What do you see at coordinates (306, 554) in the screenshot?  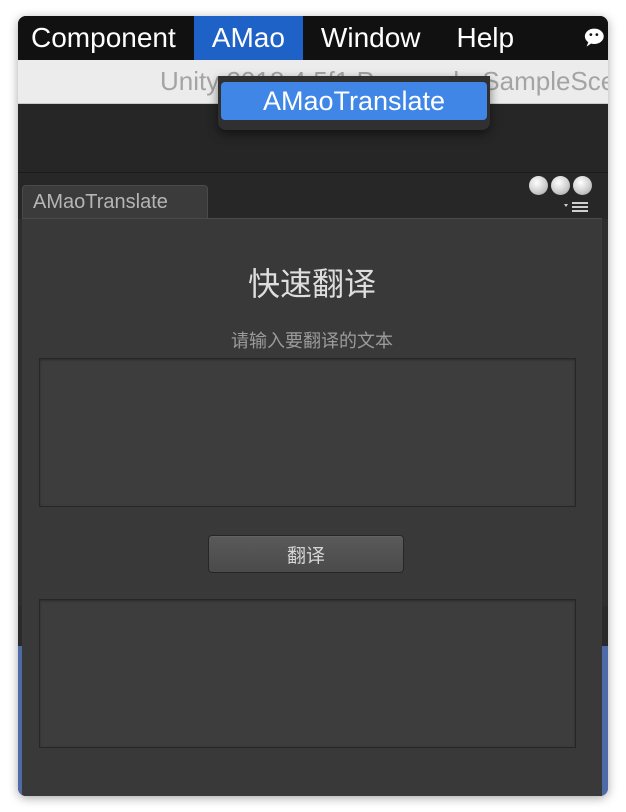 I see `translate-button: 翻译` at bounding box center [306, 554].